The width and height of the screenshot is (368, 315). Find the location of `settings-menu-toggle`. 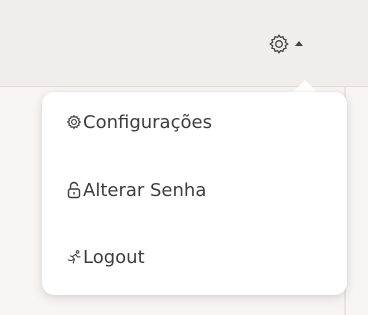

settings-menu-toggle is located at coordinates (298, 44).